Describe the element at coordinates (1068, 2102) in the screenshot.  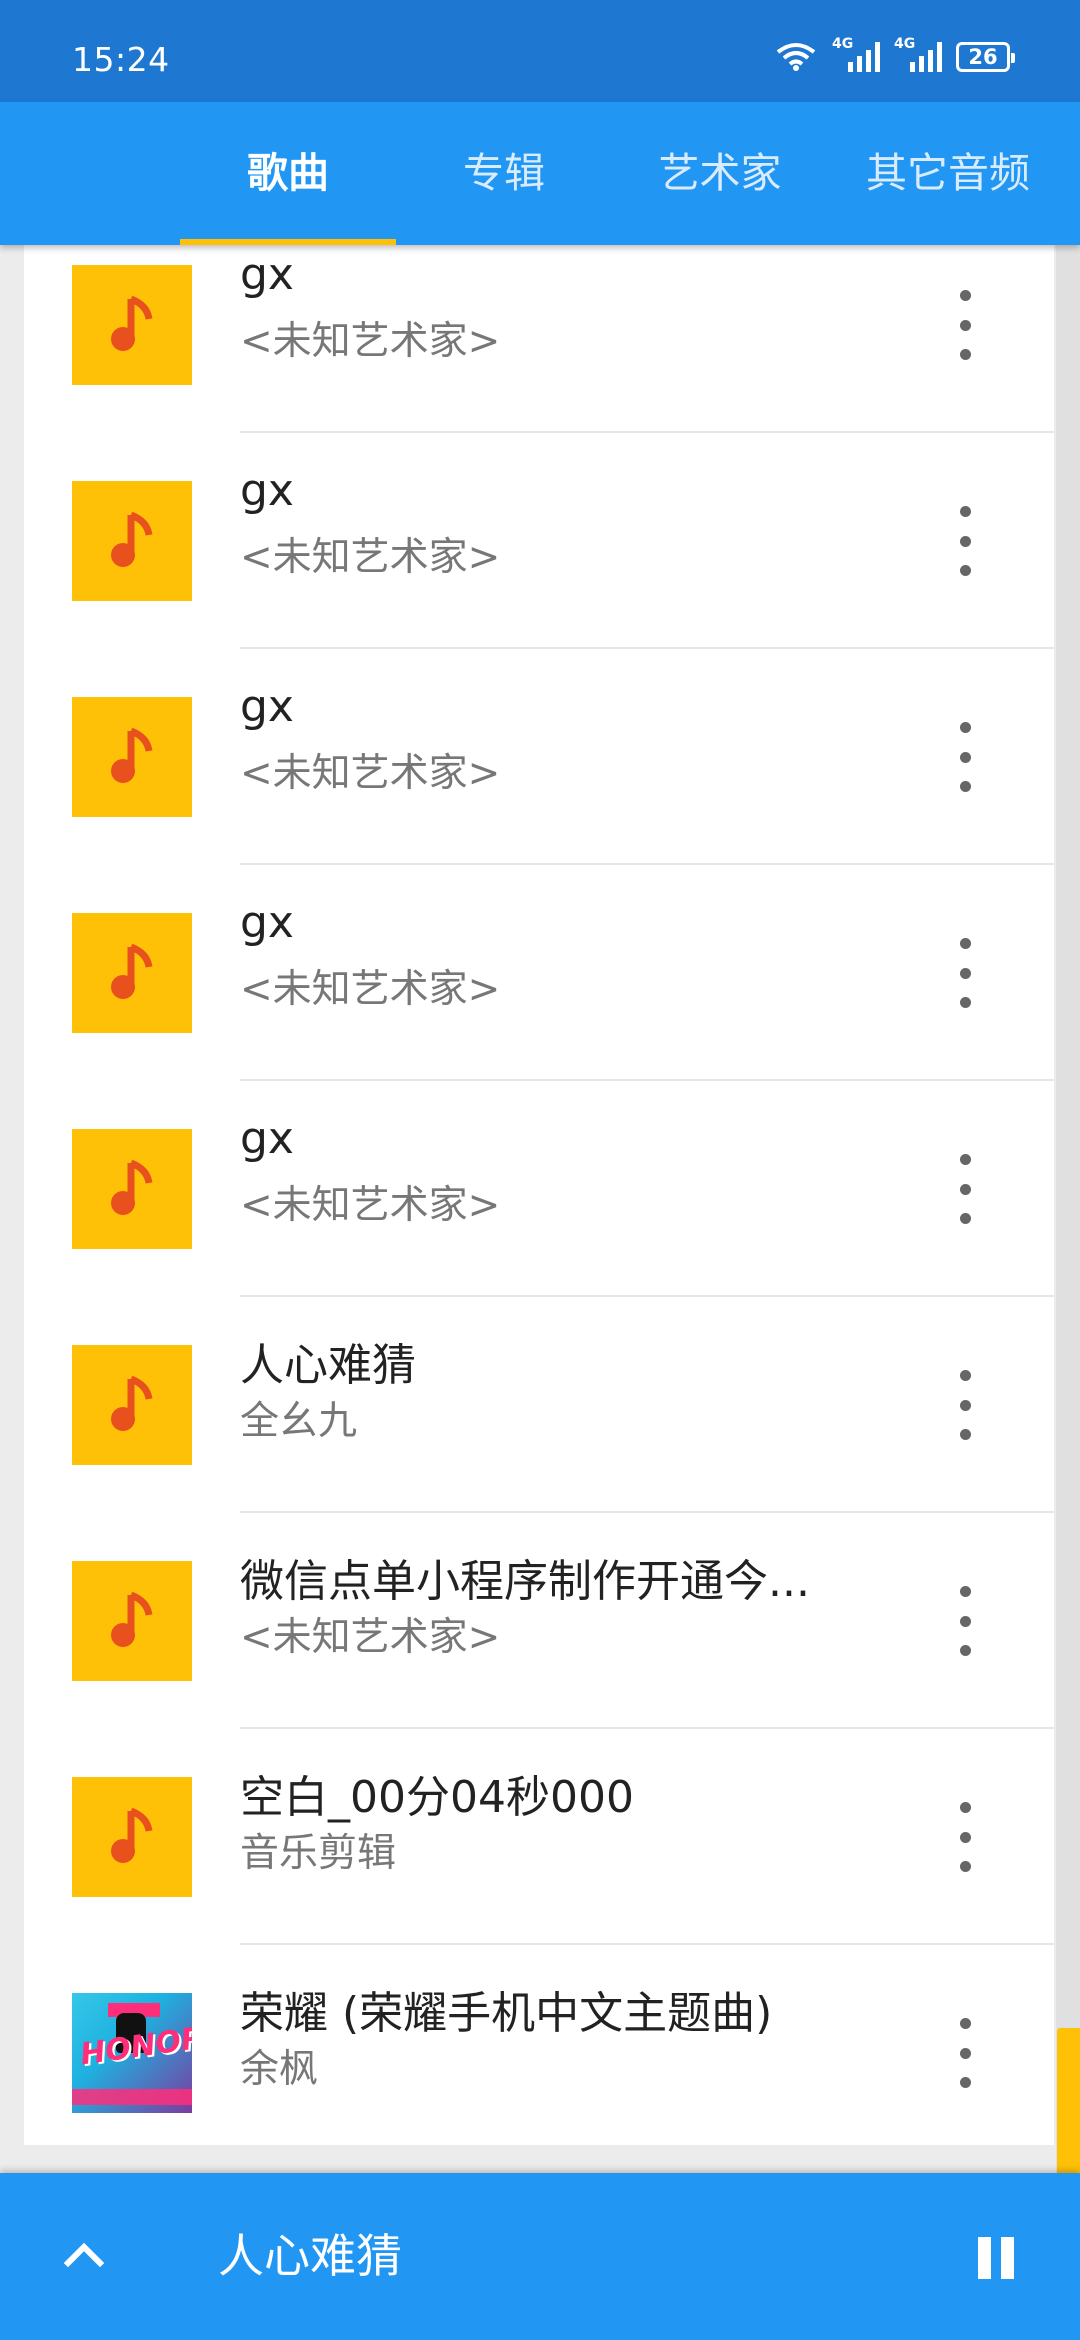
I see `scrollbar-thumb` at that location.